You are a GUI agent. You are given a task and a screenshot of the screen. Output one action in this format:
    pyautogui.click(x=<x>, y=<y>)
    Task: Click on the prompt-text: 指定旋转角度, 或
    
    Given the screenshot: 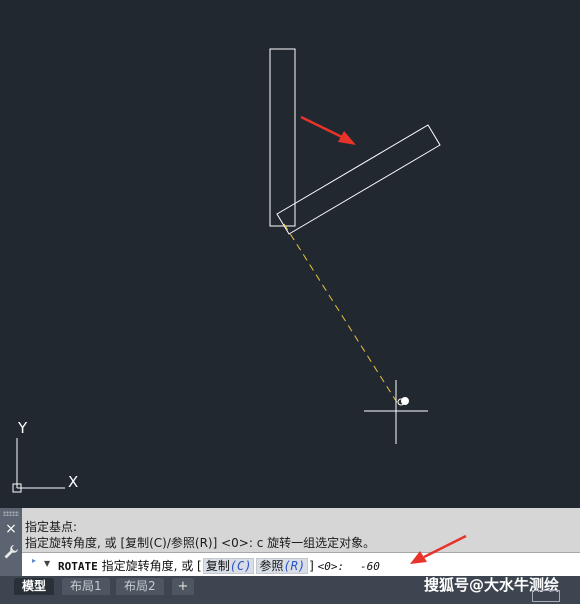 What is the action you would take?
    pyautogui.click(x=147, y=566)
    